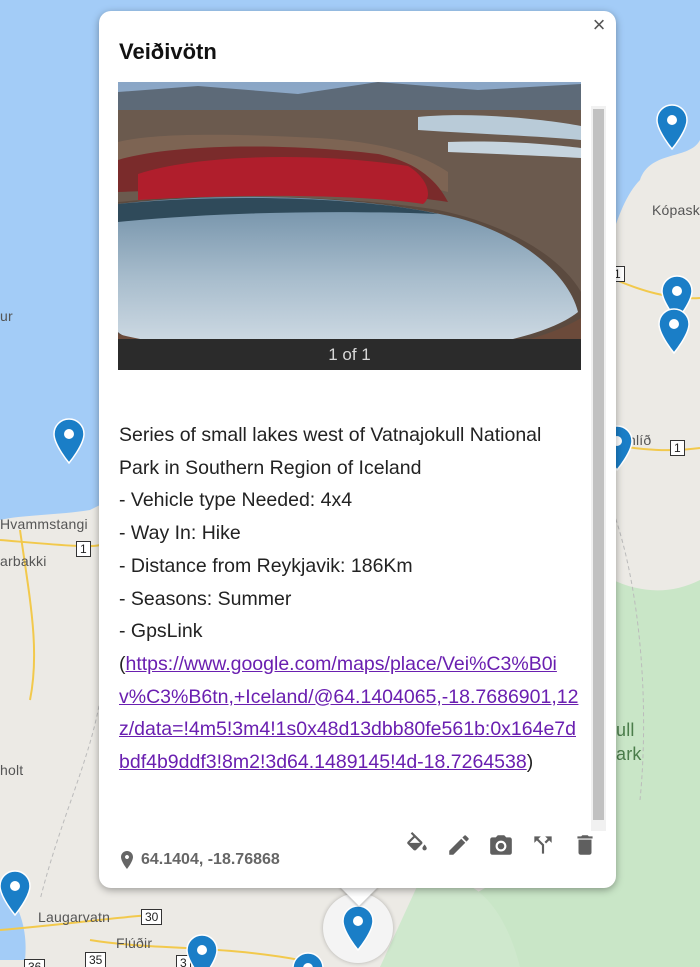 The height and width of the screenshot is (967, 700). I want to click on map-label-kopask: Kópask, so click(676, 210).